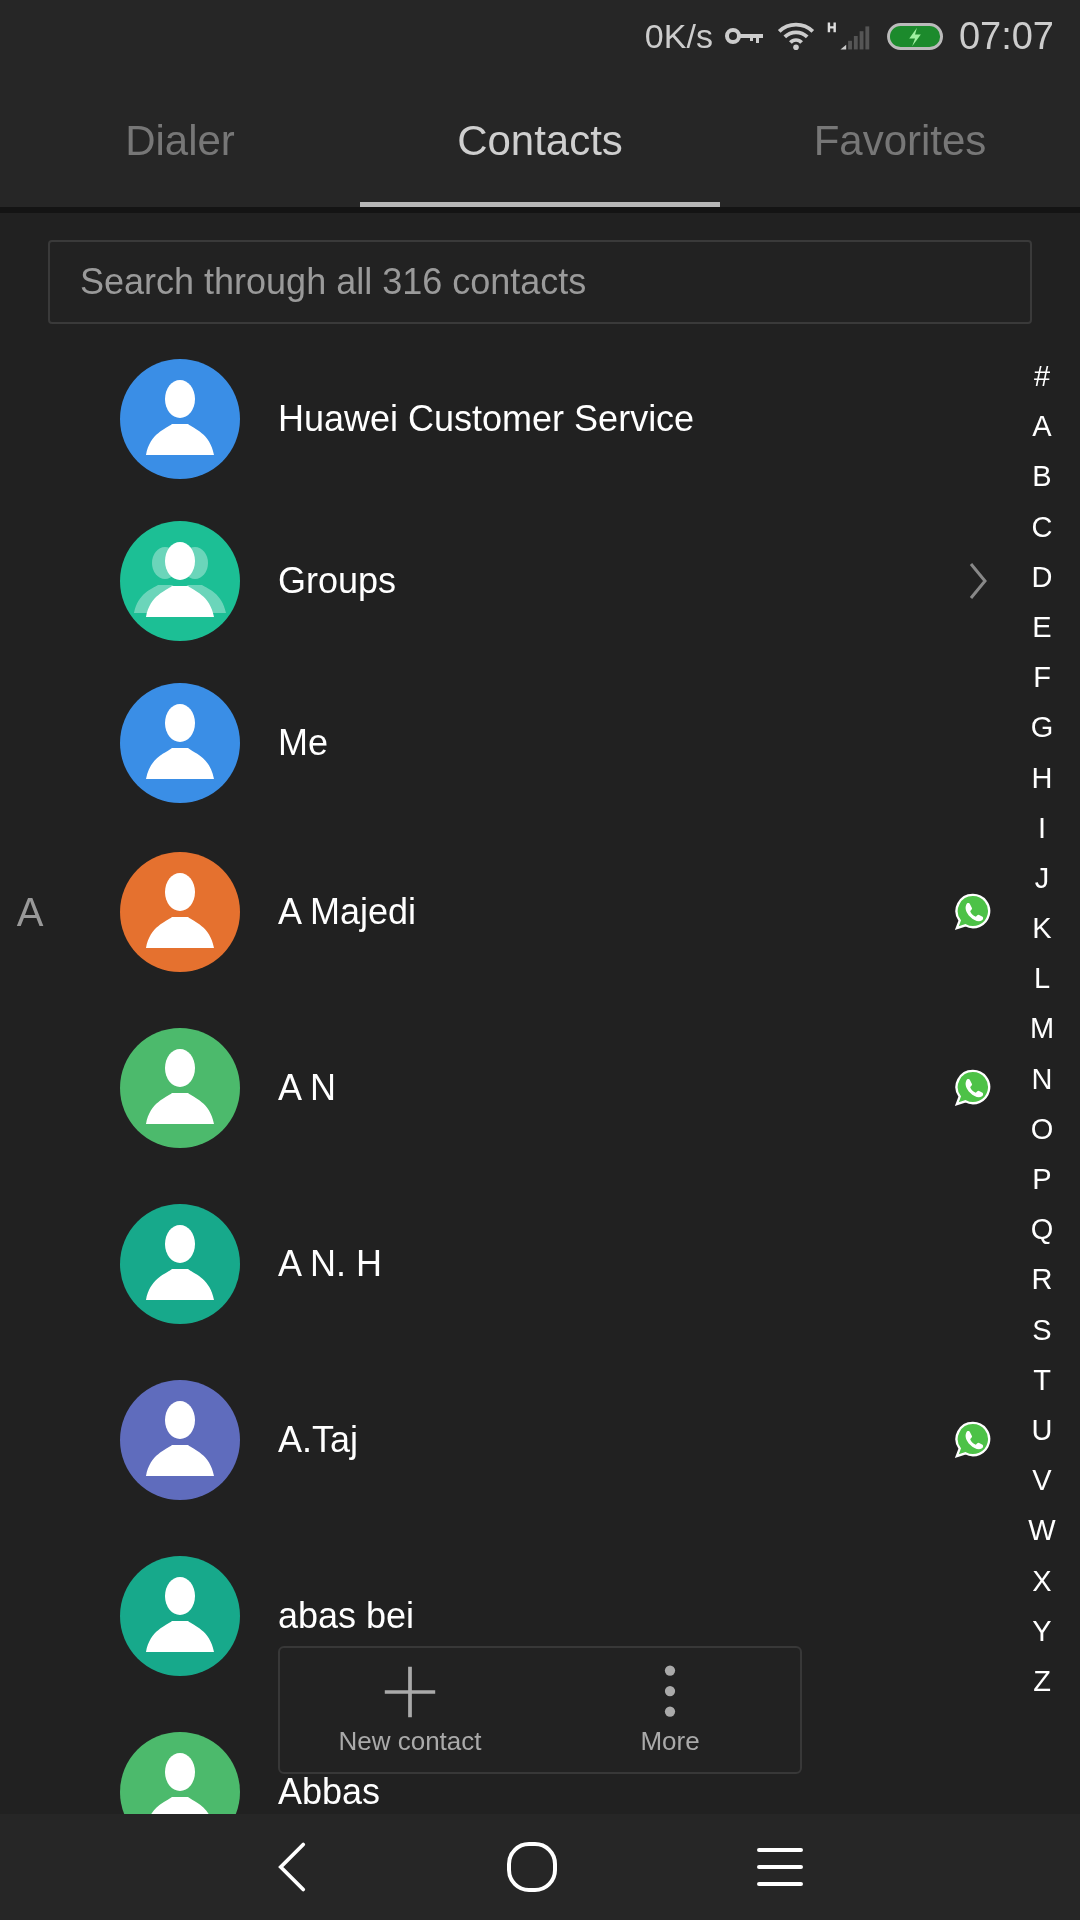 Image resolution: width=1080 pixels, height=1920 pixels. Describe the element at coordinates (329, 1792) in the screenshot. I see `contact-name: Abbas` at that location.